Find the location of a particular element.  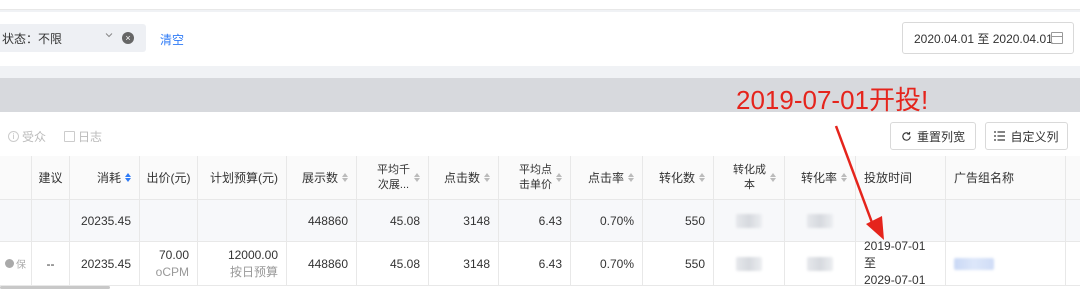

header-cell-impressions: 展示数 is located at coordinates (322, 177).